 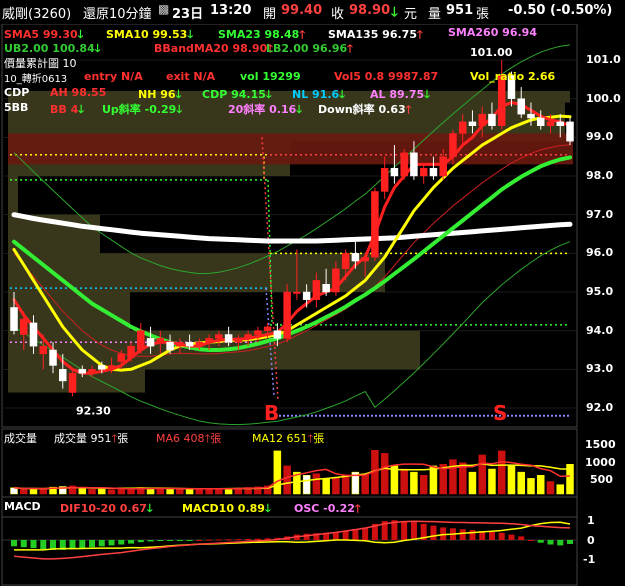 What do you see at coordinates (600, 291) in the screenshot?
I see `price-tick-label: 95.0` at bounding box center [600, 291].